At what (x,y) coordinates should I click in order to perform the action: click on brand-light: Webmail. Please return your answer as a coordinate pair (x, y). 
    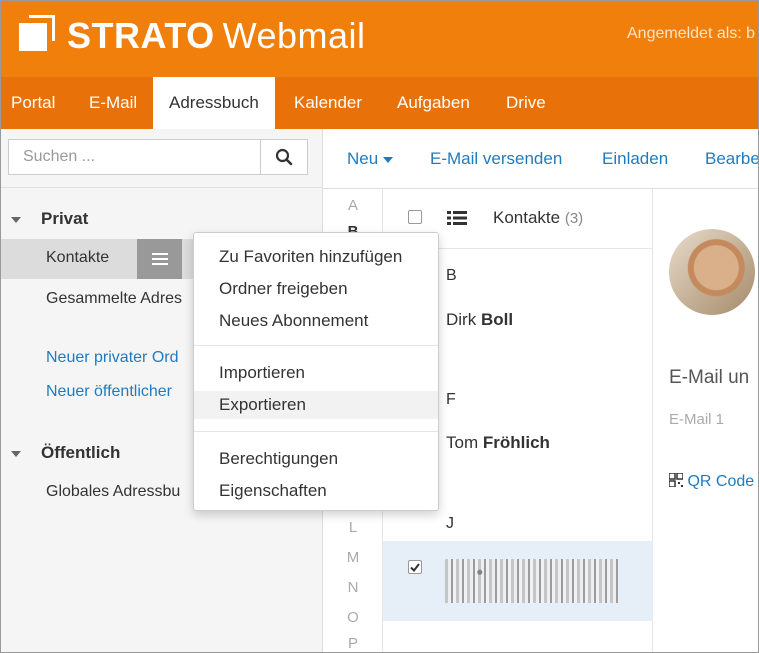
    Looking at the image, I should click on (294, 35).